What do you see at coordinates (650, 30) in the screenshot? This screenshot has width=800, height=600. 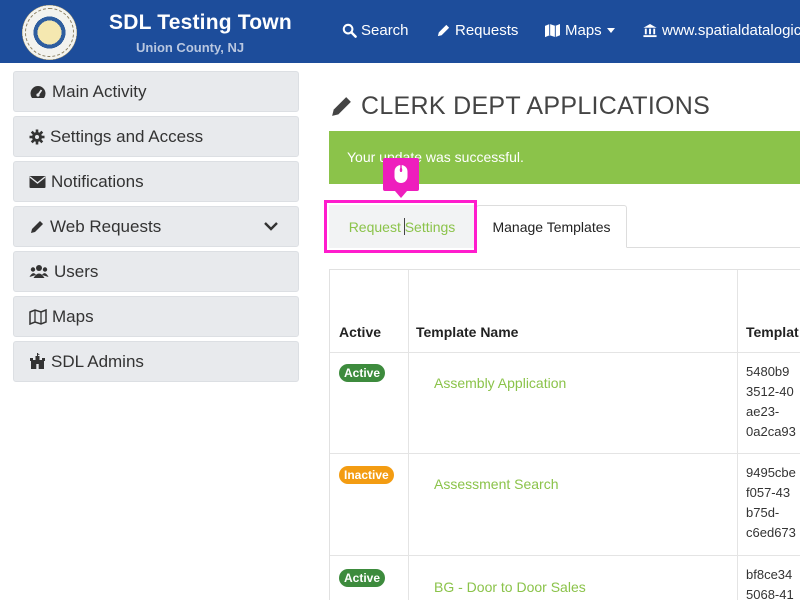 I see `institution-icon` at bounding box center [650, 30].